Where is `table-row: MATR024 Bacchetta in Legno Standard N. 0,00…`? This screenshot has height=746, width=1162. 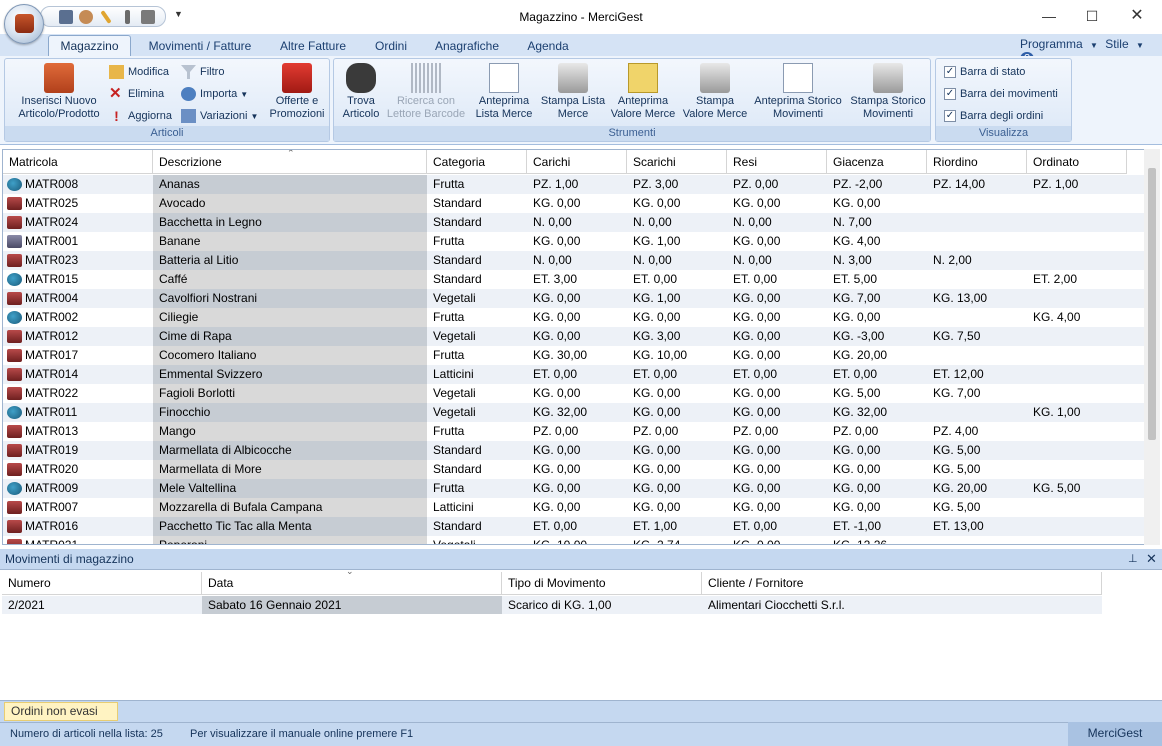
table-row: MATR024 Bacchetta in Legno Standard N. 0,00… is located at coordinates (574, 222).